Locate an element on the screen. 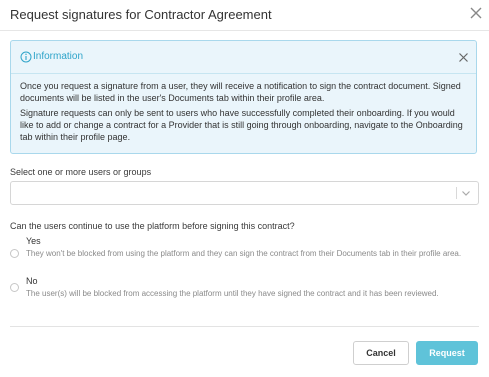  footer-divider is located at coordinates (244, 326).